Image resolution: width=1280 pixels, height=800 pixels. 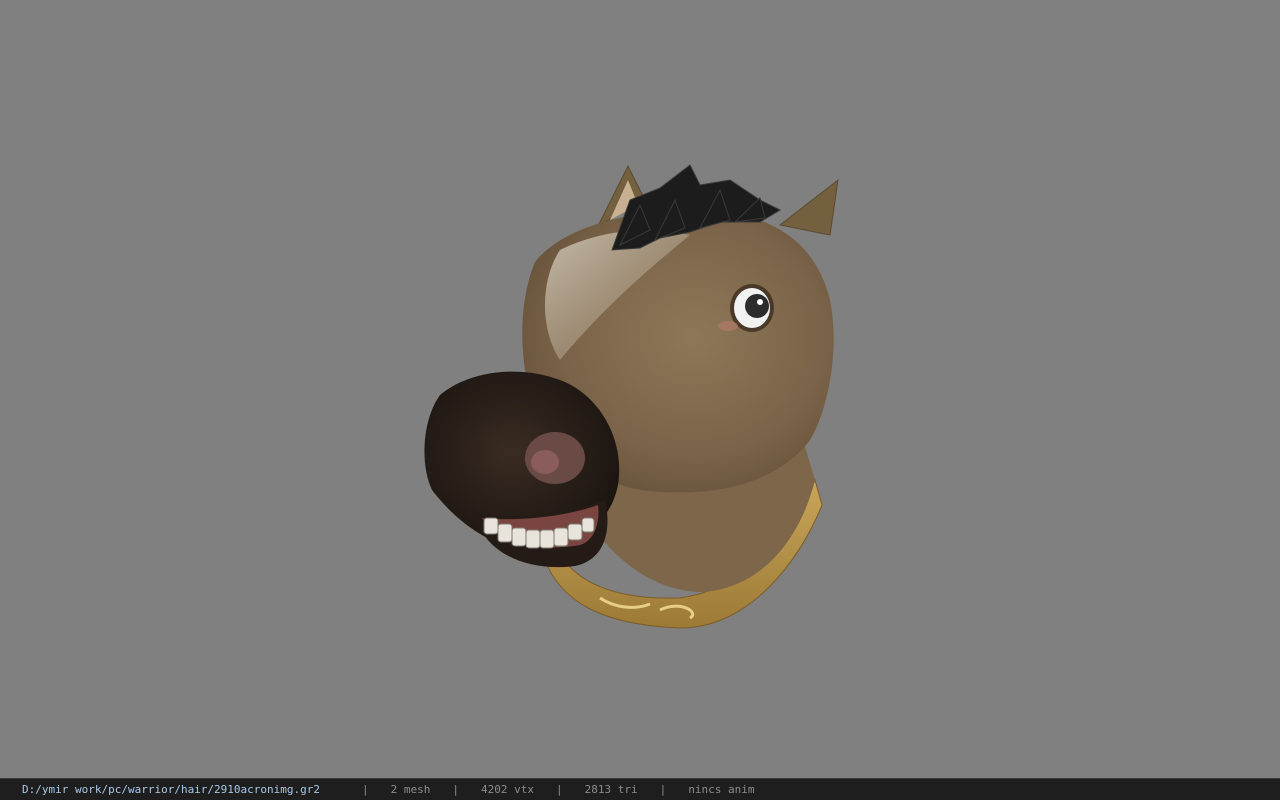 What do you see at coordinates (545, 462) in the screenshot?
I see `nostril-inner` at bounding box center [545, 462].